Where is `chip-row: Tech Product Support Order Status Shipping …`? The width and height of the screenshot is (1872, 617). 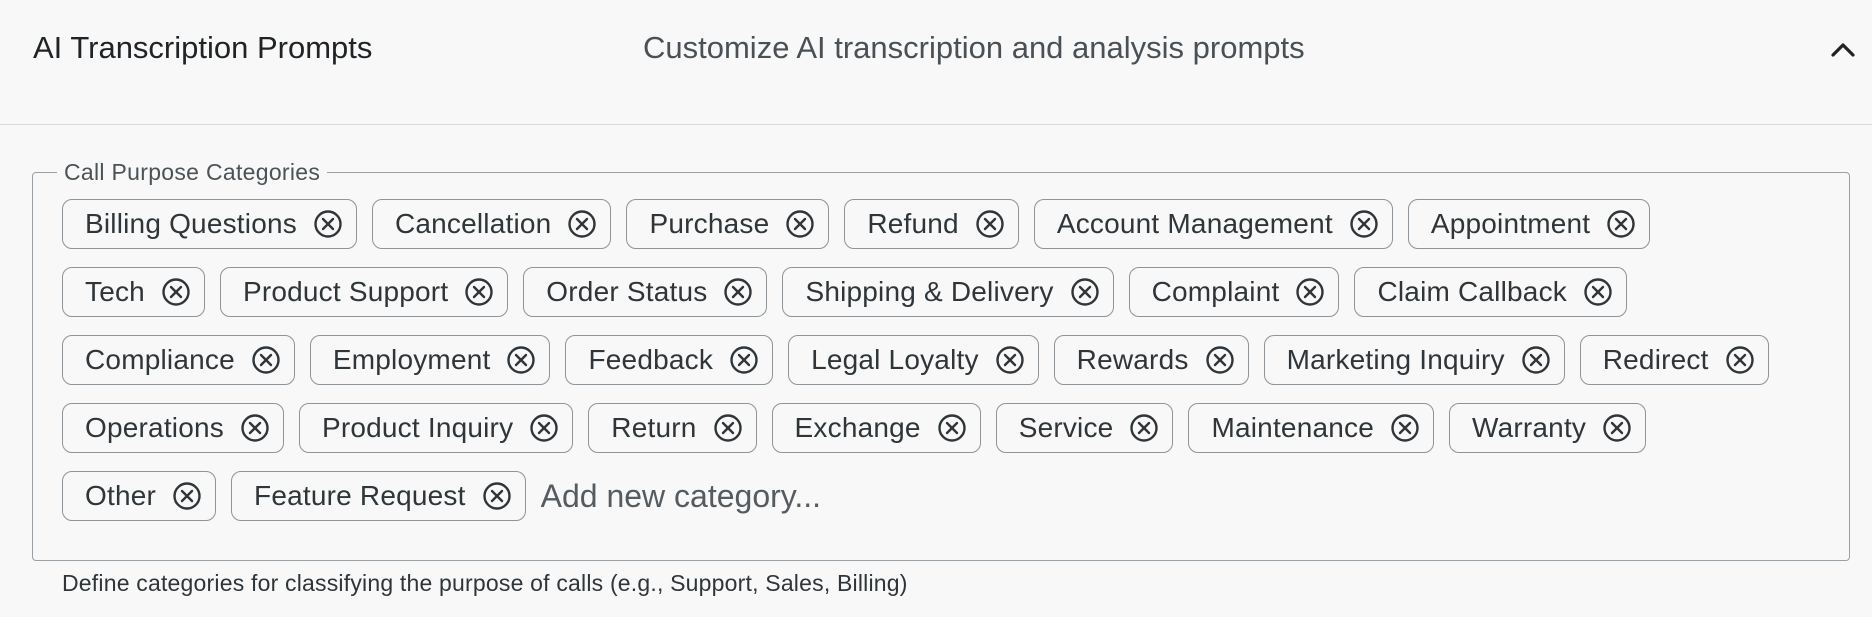
chip-row: Tech Product Support Order Status Shipping … is located at coordinates (941, 292).